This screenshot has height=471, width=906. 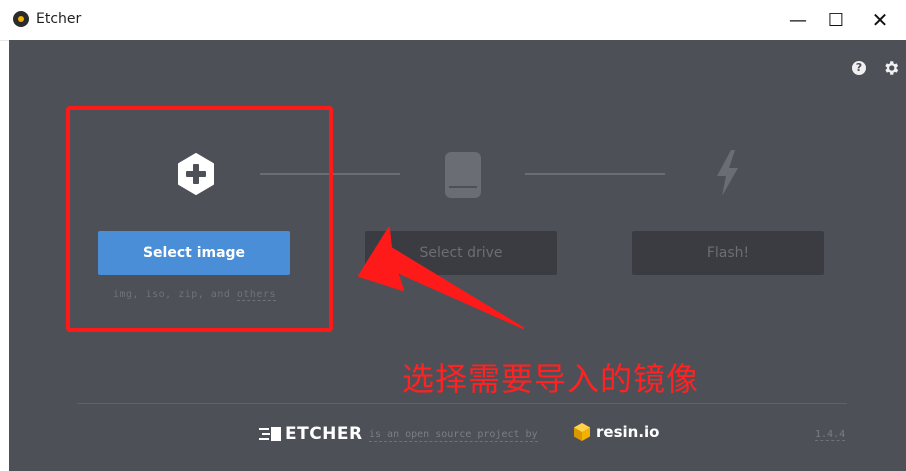 What do you see at coordinates (270, 434) in the screenshot?
I see `etcher-mark-icon` at bounding box center [270, 434].